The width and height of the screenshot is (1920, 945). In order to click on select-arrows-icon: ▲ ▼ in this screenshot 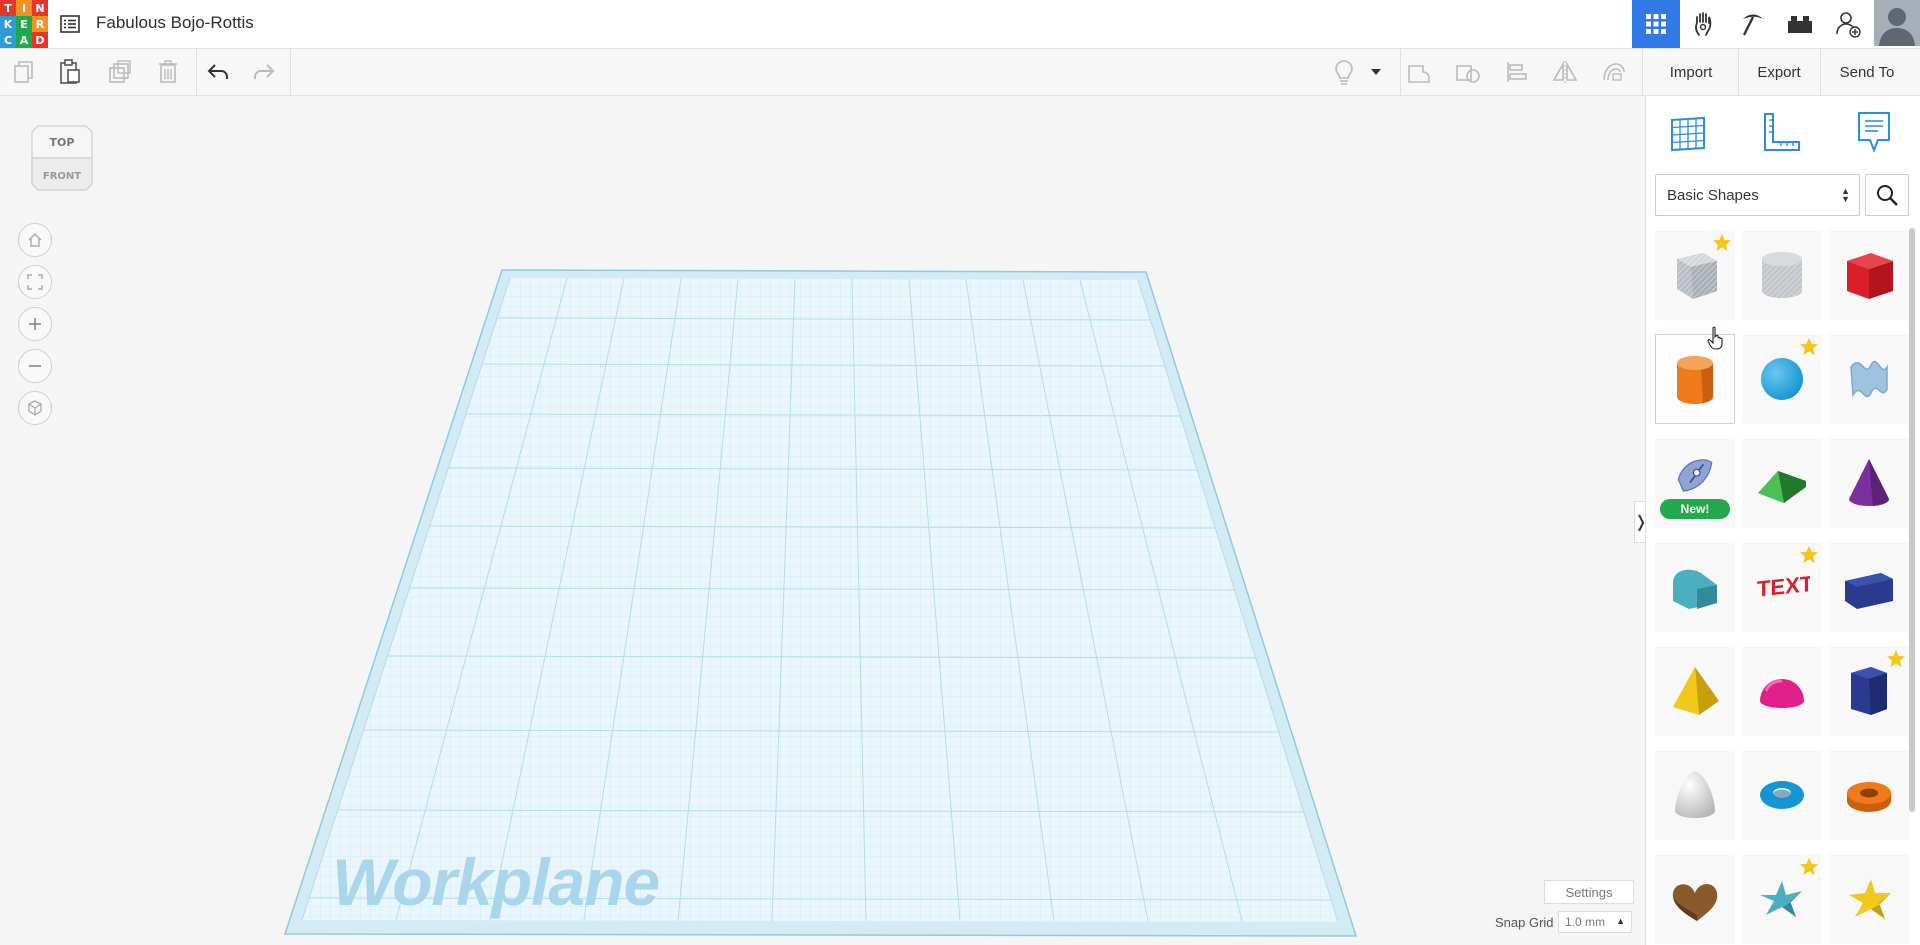, I will do `click(1845, 195)`.